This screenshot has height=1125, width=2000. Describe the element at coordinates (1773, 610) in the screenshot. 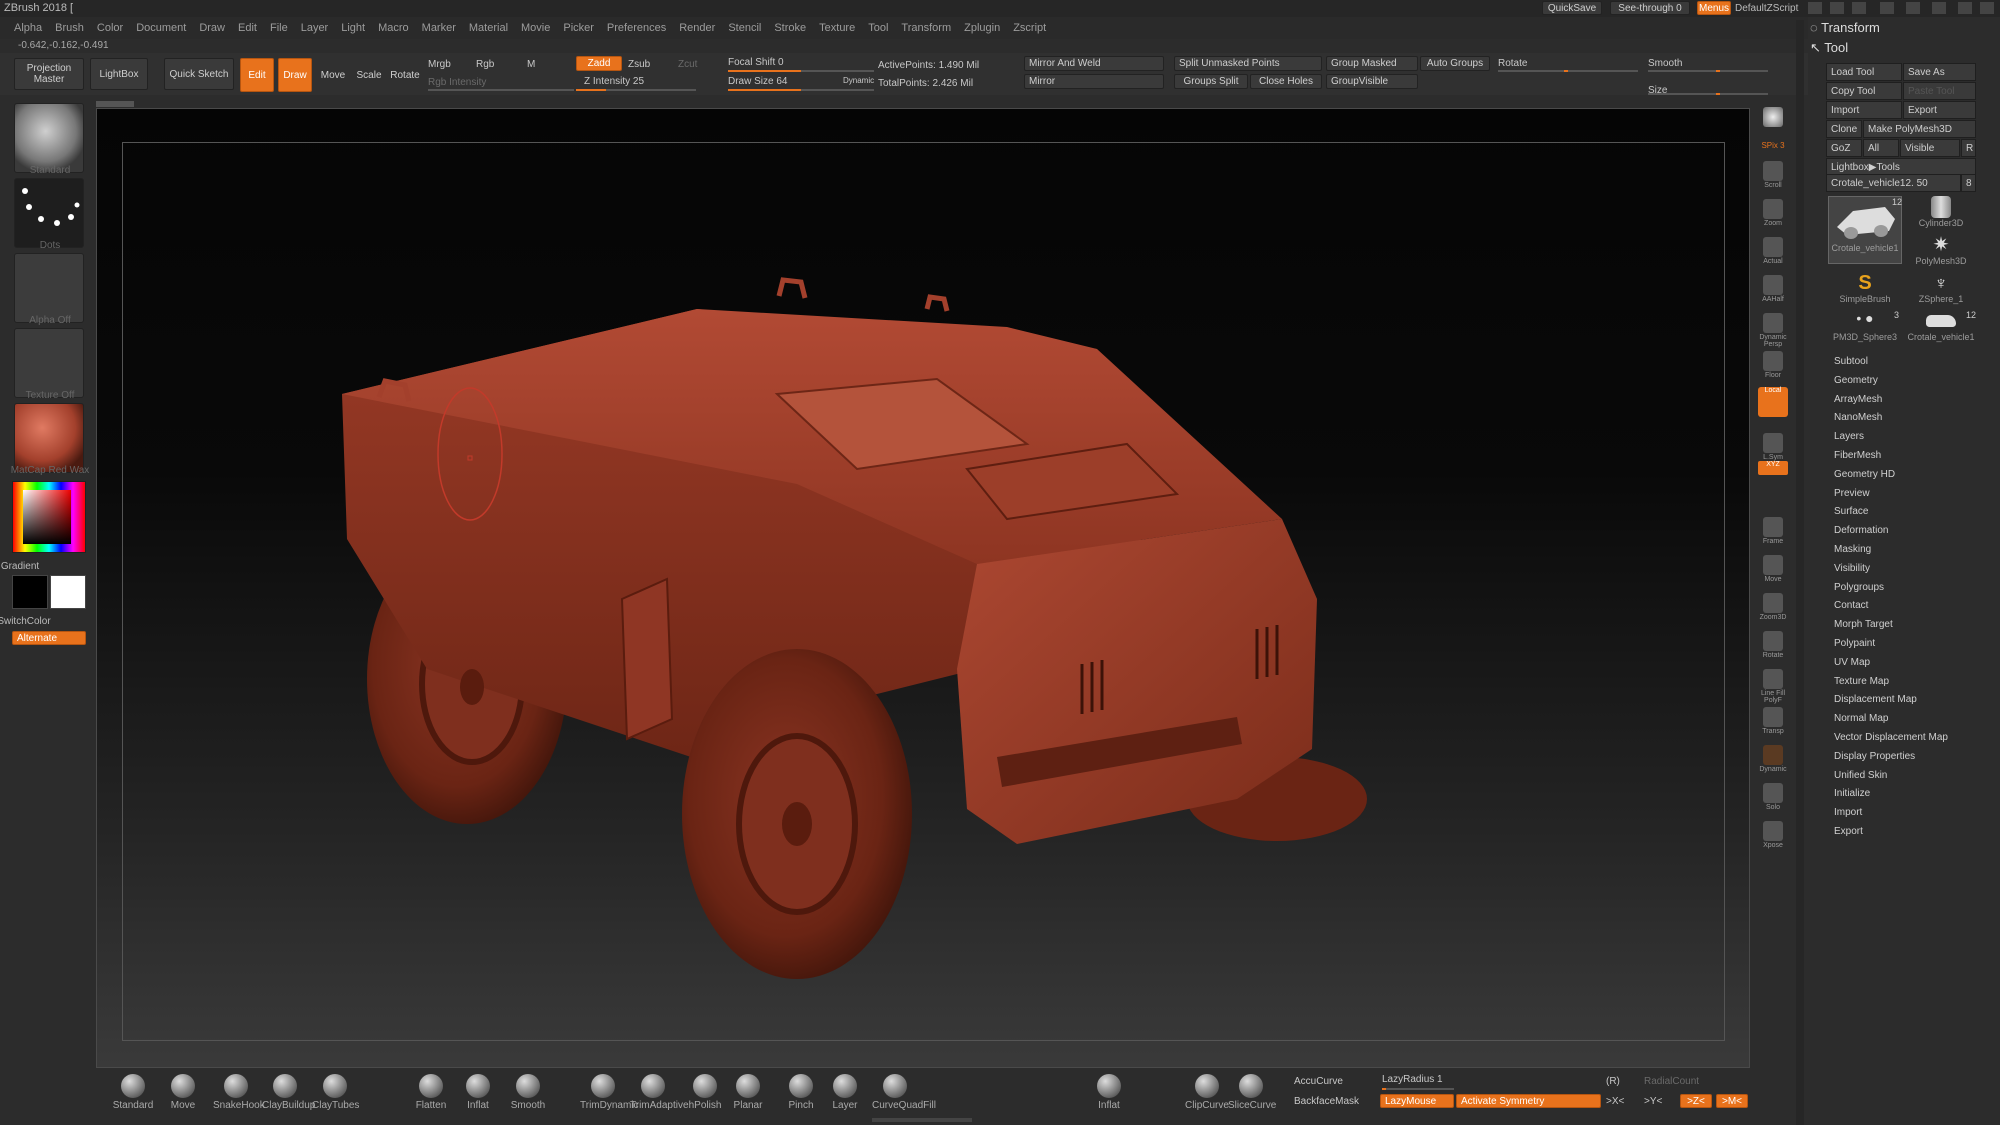

I see `zoom3d-button: Zoom3D` at that location.